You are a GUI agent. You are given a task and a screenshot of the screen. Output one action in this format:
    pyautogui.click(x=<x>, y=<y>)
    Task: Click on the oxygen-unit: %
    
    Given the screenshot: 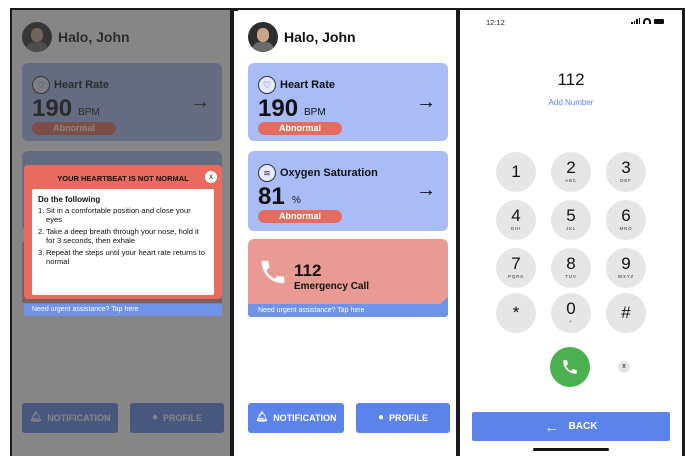 What is the action you would take?
    pyautogui.click(x=296, y=200)
    